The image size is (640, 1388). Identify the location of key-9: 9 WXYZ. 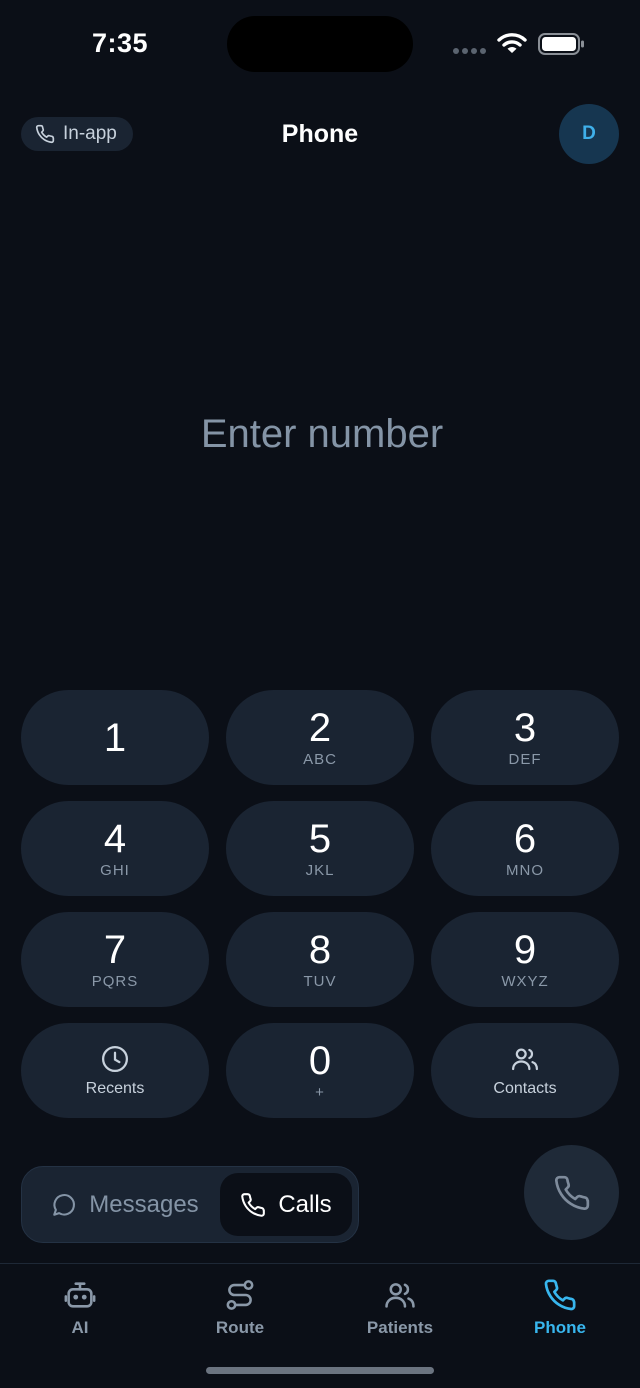
(525, 959).